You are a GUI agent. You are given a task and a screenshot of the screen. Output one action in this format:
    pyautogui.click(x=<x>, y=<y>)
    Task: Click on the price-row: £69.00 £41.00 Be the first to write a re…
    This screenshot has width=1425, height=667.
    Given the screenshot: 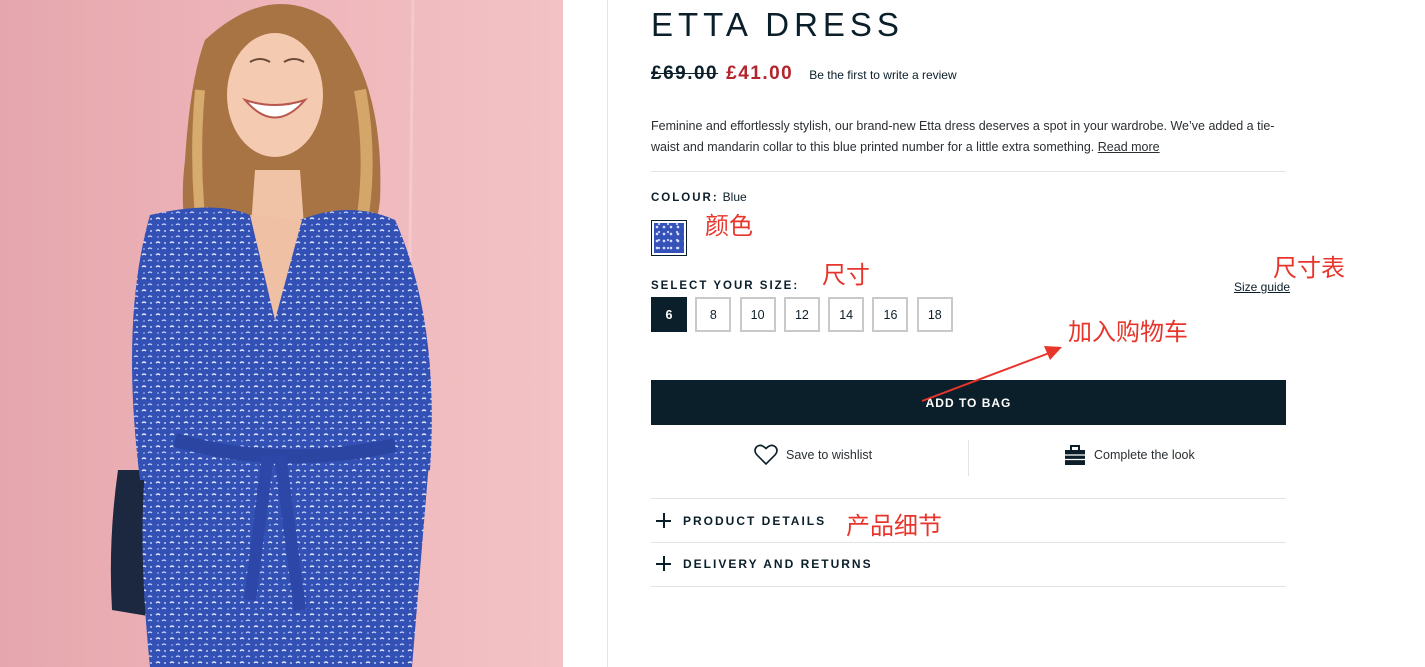 What is the action you would take?
    pyautogui.click(x=804, y=74)
    